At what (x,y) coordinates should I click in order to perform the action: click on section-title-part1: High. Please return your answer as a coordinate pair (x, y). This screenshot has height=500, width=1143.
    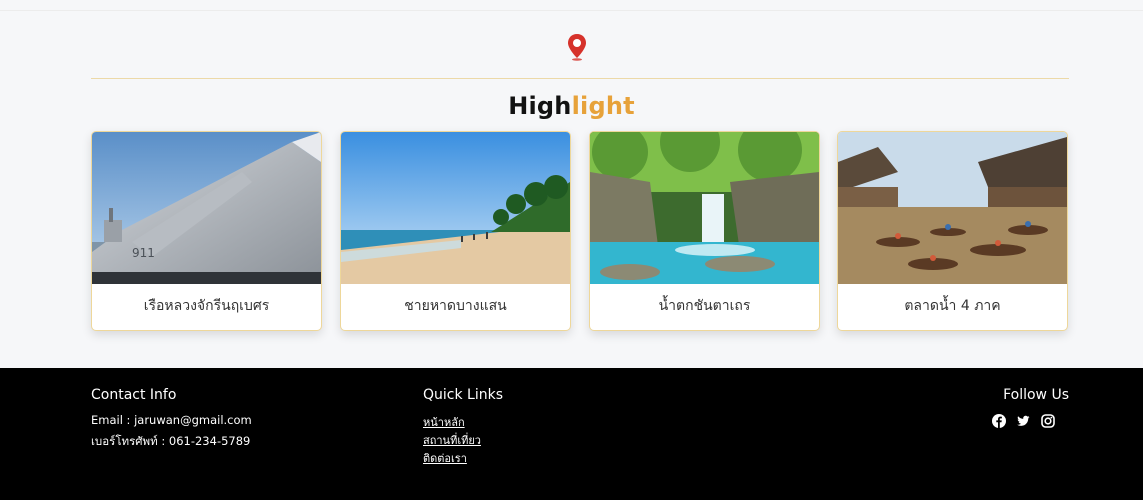
    Looking at the image, I should click on (540, 106).